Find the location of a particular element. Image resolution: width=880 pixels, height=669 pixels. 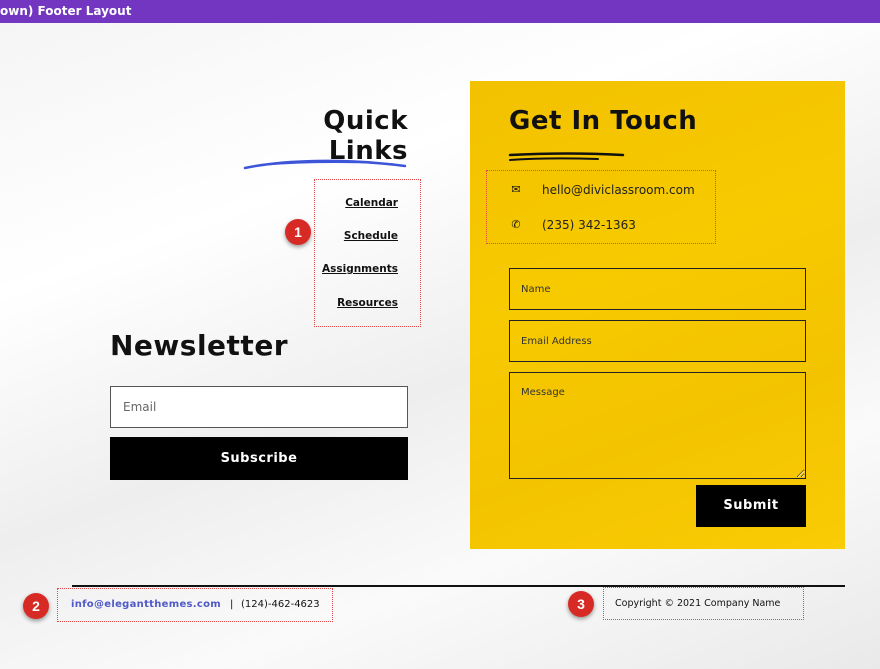

phone-icon: ✆ is located at coordinates (516, 224).